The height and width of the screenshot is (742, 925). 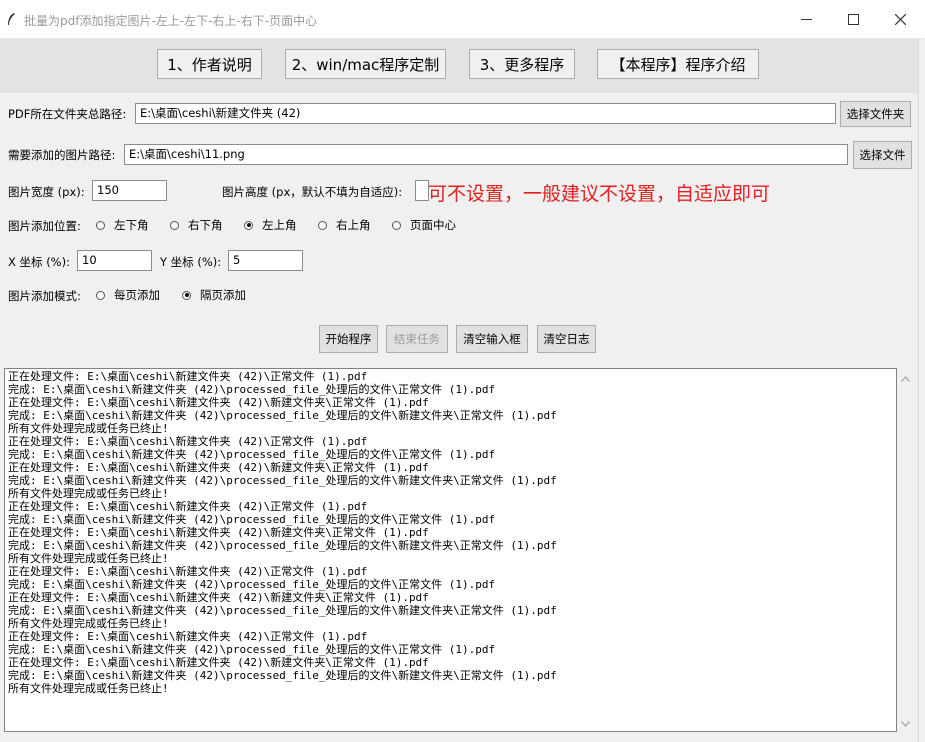 What do you see at coordinates (171, 21) in the screenshot?
I see `window-title: 批量为pdf添加指定图片-左上-左下-右上-右下-页面中心` at bounding box center [171, 21].